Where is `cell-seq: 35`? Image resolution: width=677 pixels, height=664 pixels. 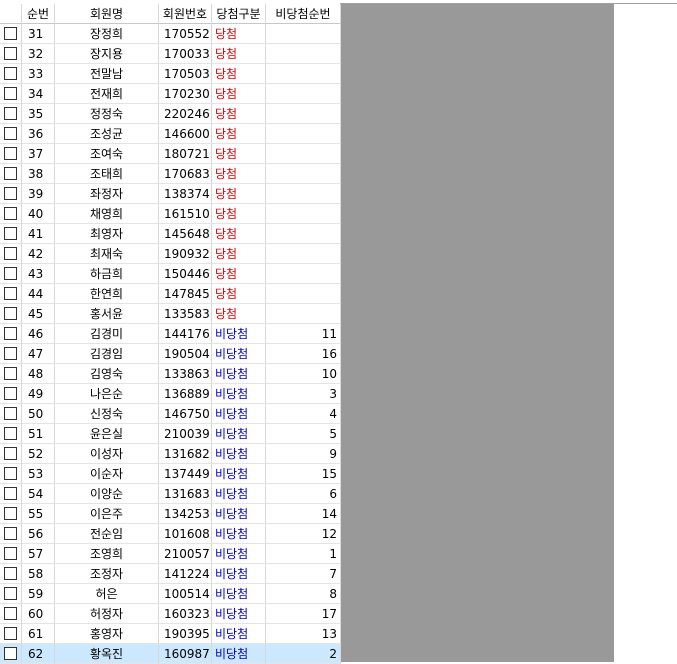
cell-seq: 35 is located at coordinates (38, 114).